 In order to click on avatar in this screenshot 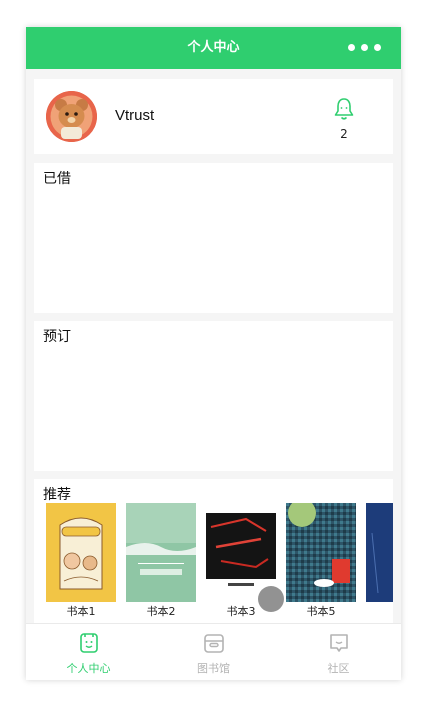, I will do `click(71, 116)`.